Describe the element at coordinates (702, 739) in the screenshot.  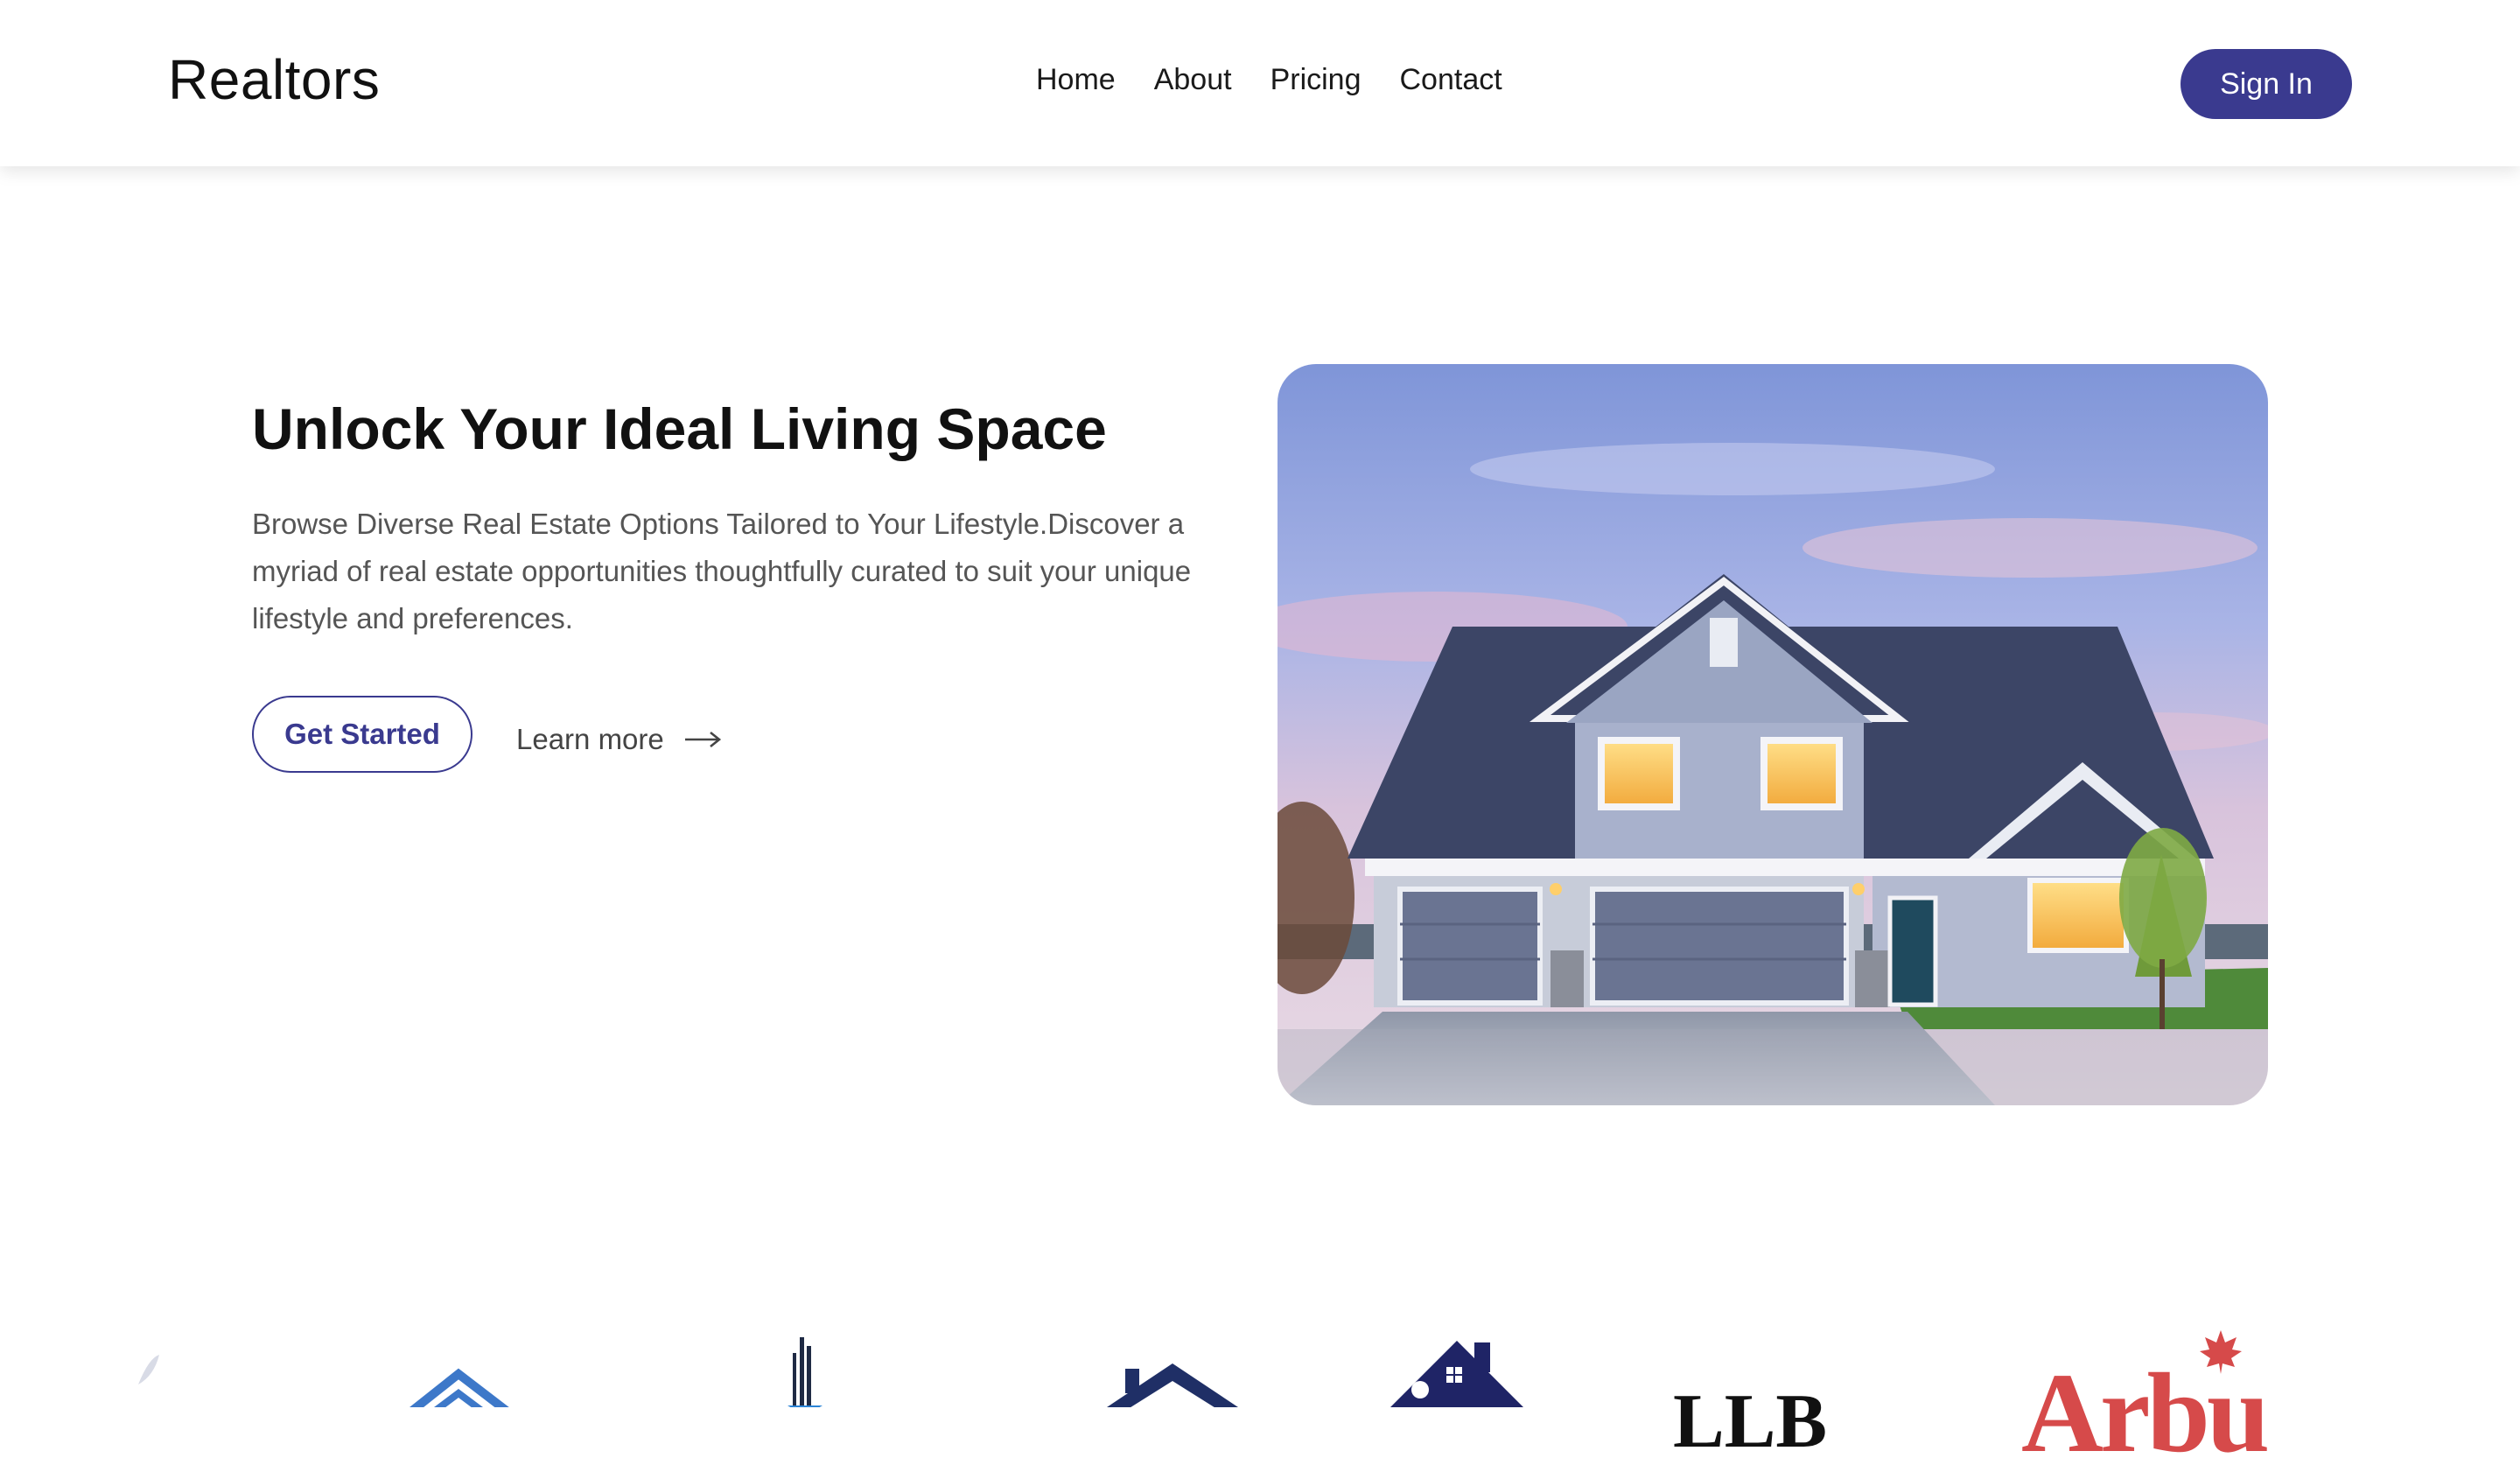
I see `arrow-right-icon` at that location.